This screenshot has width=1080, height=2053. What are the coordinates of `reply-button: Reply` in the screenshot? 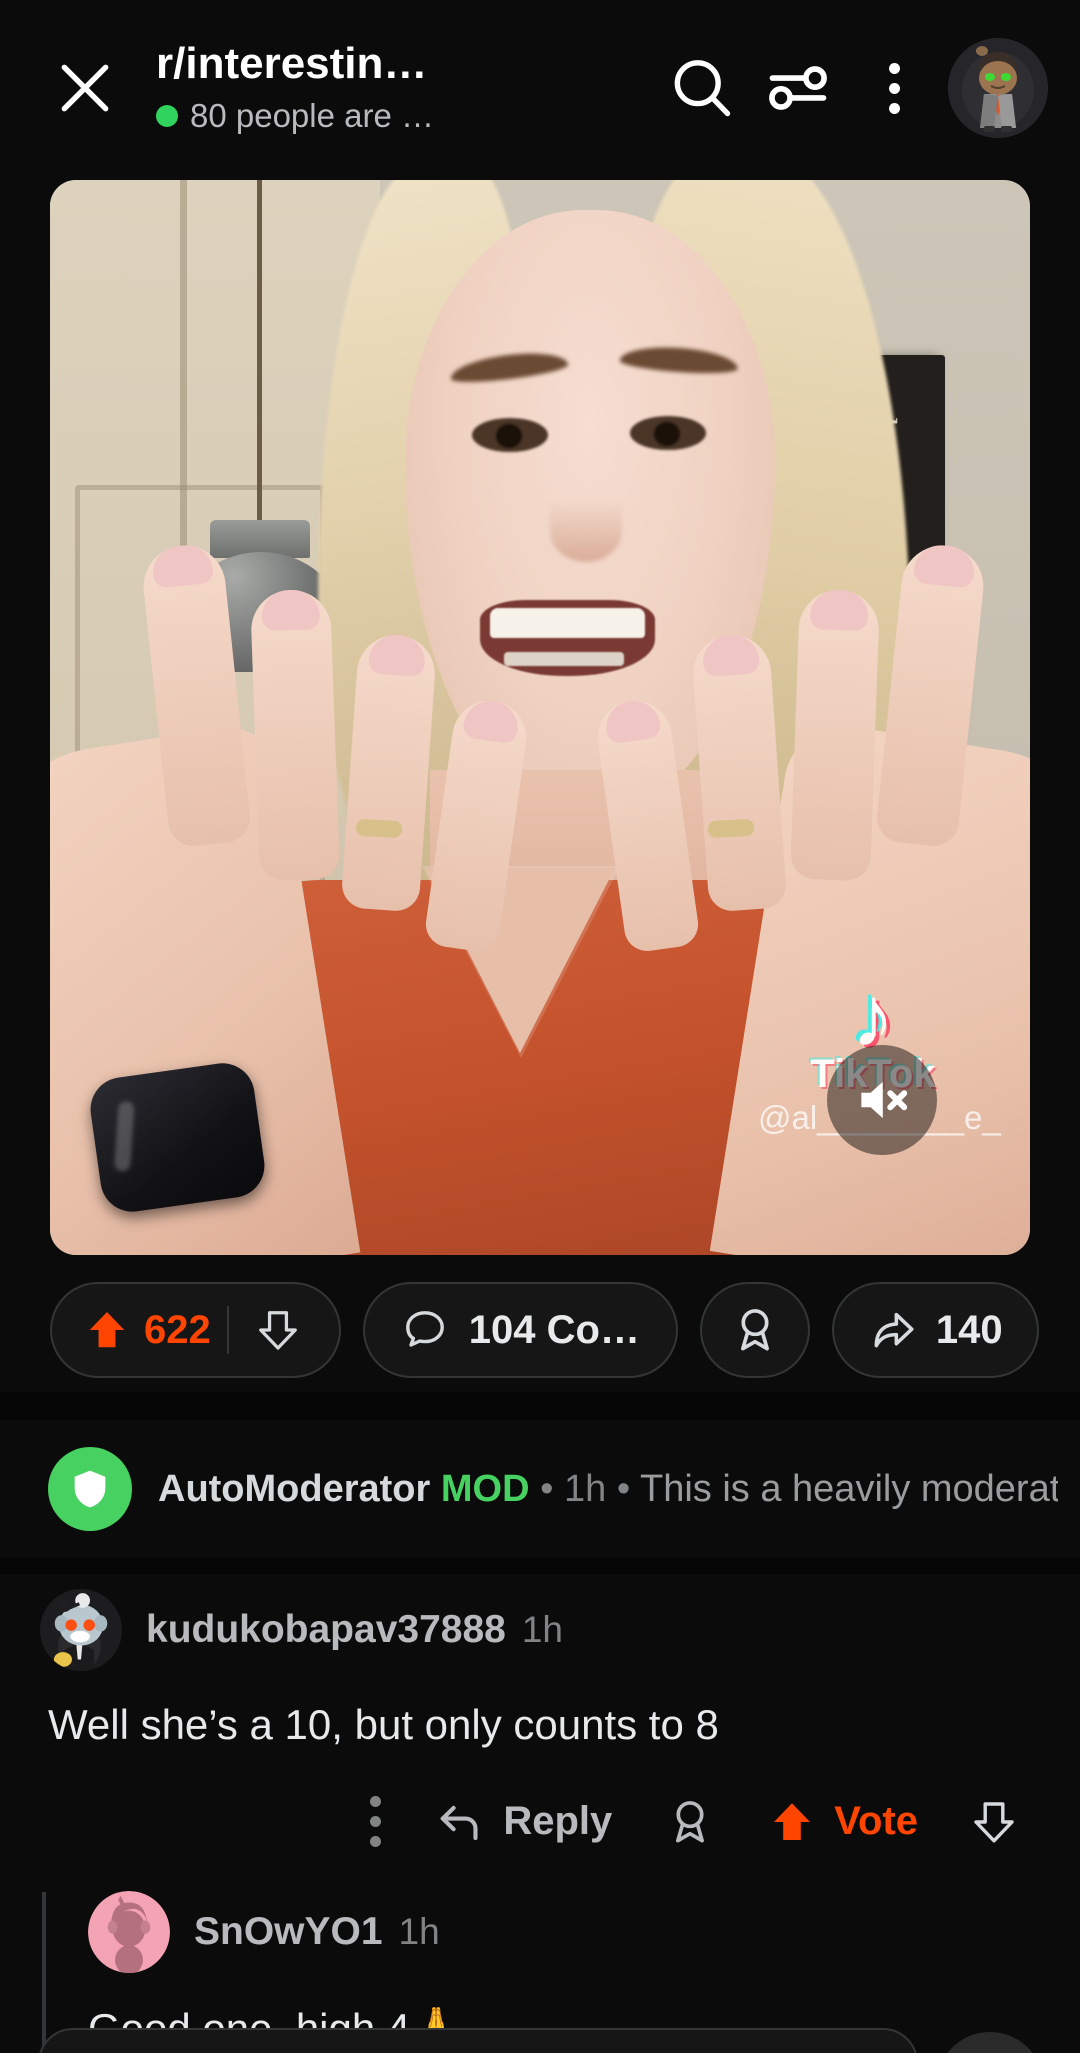 It's located at (522, 1822).